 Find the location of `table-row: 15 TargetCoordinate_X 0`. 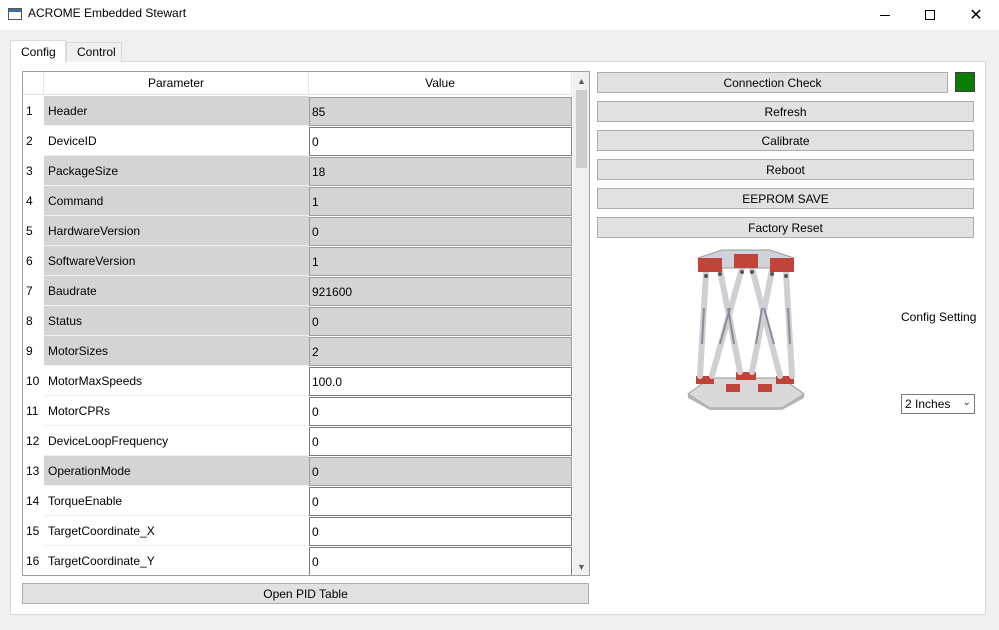

table-row: 15 TargetCoordinate_X 0 is located at coordinates (297, 531).